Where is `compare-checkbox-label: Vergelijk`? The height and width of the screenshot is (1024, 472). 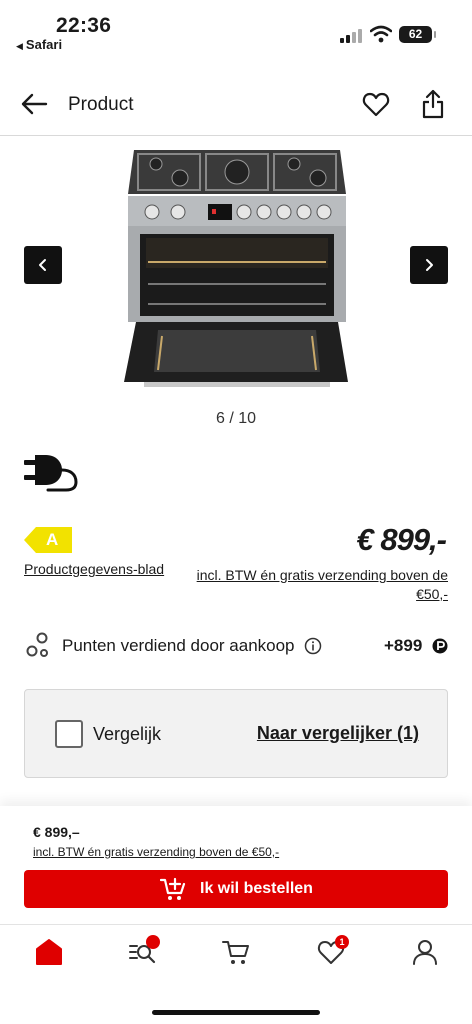
compare-checkbox-label: Vergelijk is located at coordinates (127, 734).